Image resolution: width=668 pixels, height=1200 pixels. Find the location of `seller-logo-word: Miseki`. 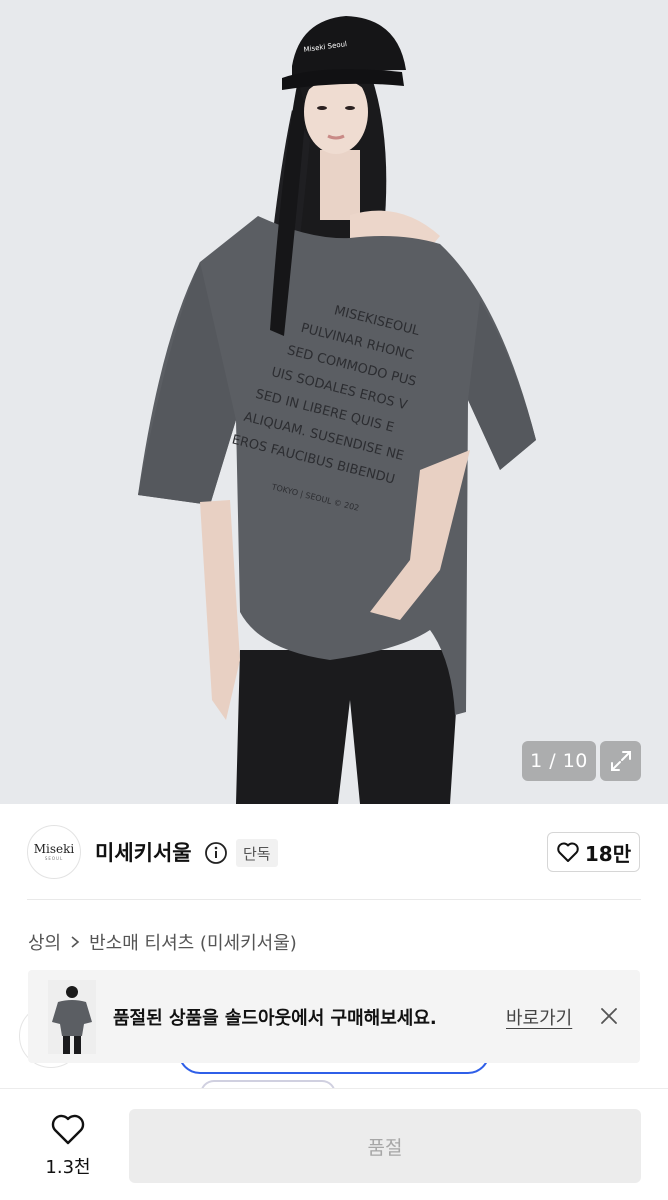

seller-logo-word: Miseki is located at coordinates (54, 849).